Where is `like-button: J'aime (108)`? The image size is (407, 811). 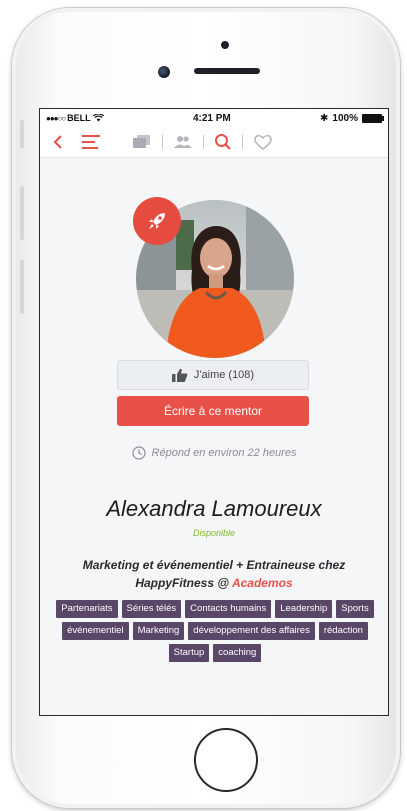
like-button: J'aime (108) is located at coordinates (213, 375).